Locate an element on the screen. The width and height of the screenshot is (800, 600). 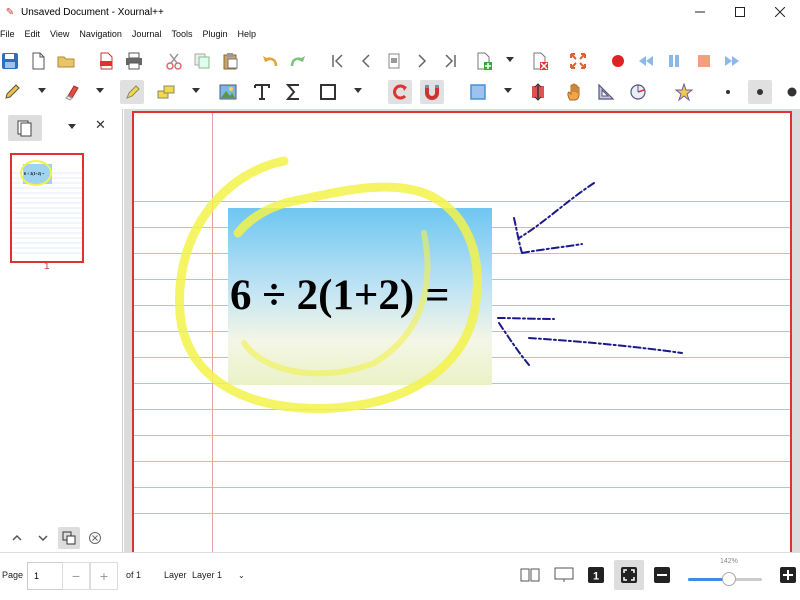
image-tool-icon is located at coordinates (228, 92).